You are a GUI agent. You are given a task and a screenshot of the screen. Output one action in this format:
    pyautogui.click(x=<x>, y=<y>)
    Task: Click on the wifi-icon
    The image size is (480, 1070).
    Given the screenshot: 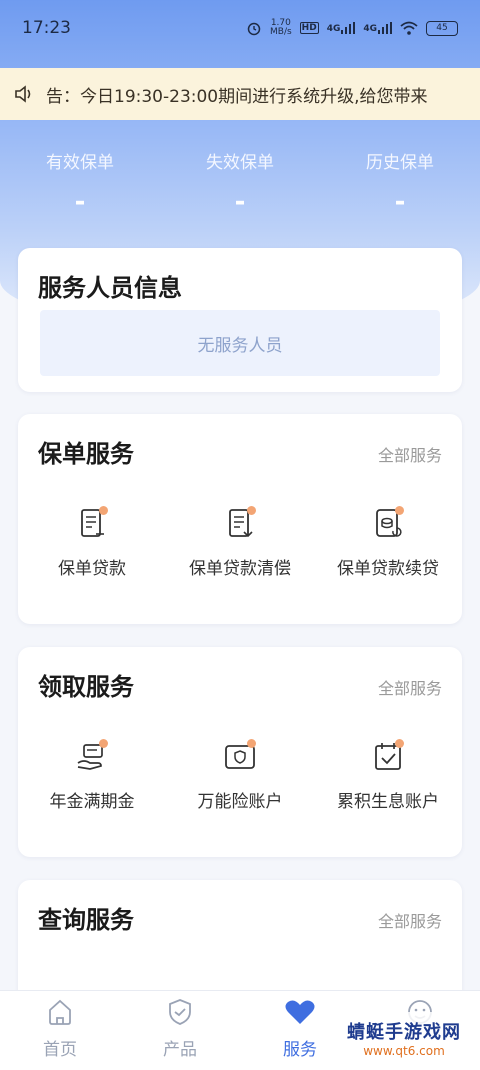 What is the action you would take?
    pyautogui.click(x=409, y=28)
    